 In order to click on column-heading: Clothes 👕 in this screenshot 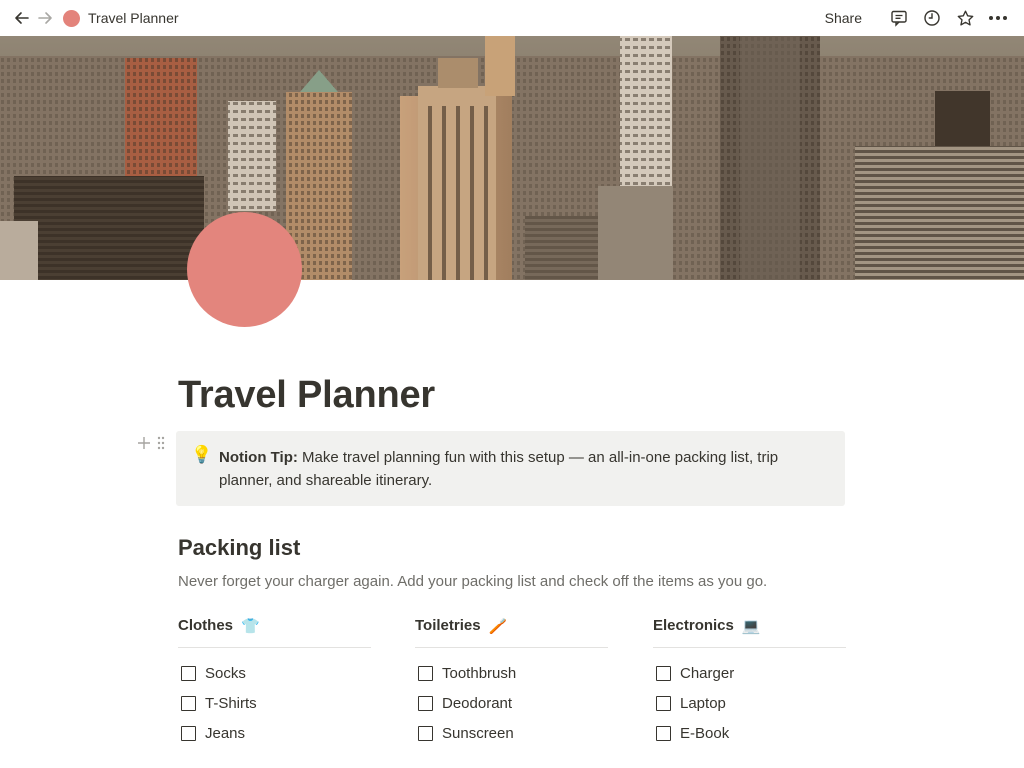, I will do `click(274, 631)`.